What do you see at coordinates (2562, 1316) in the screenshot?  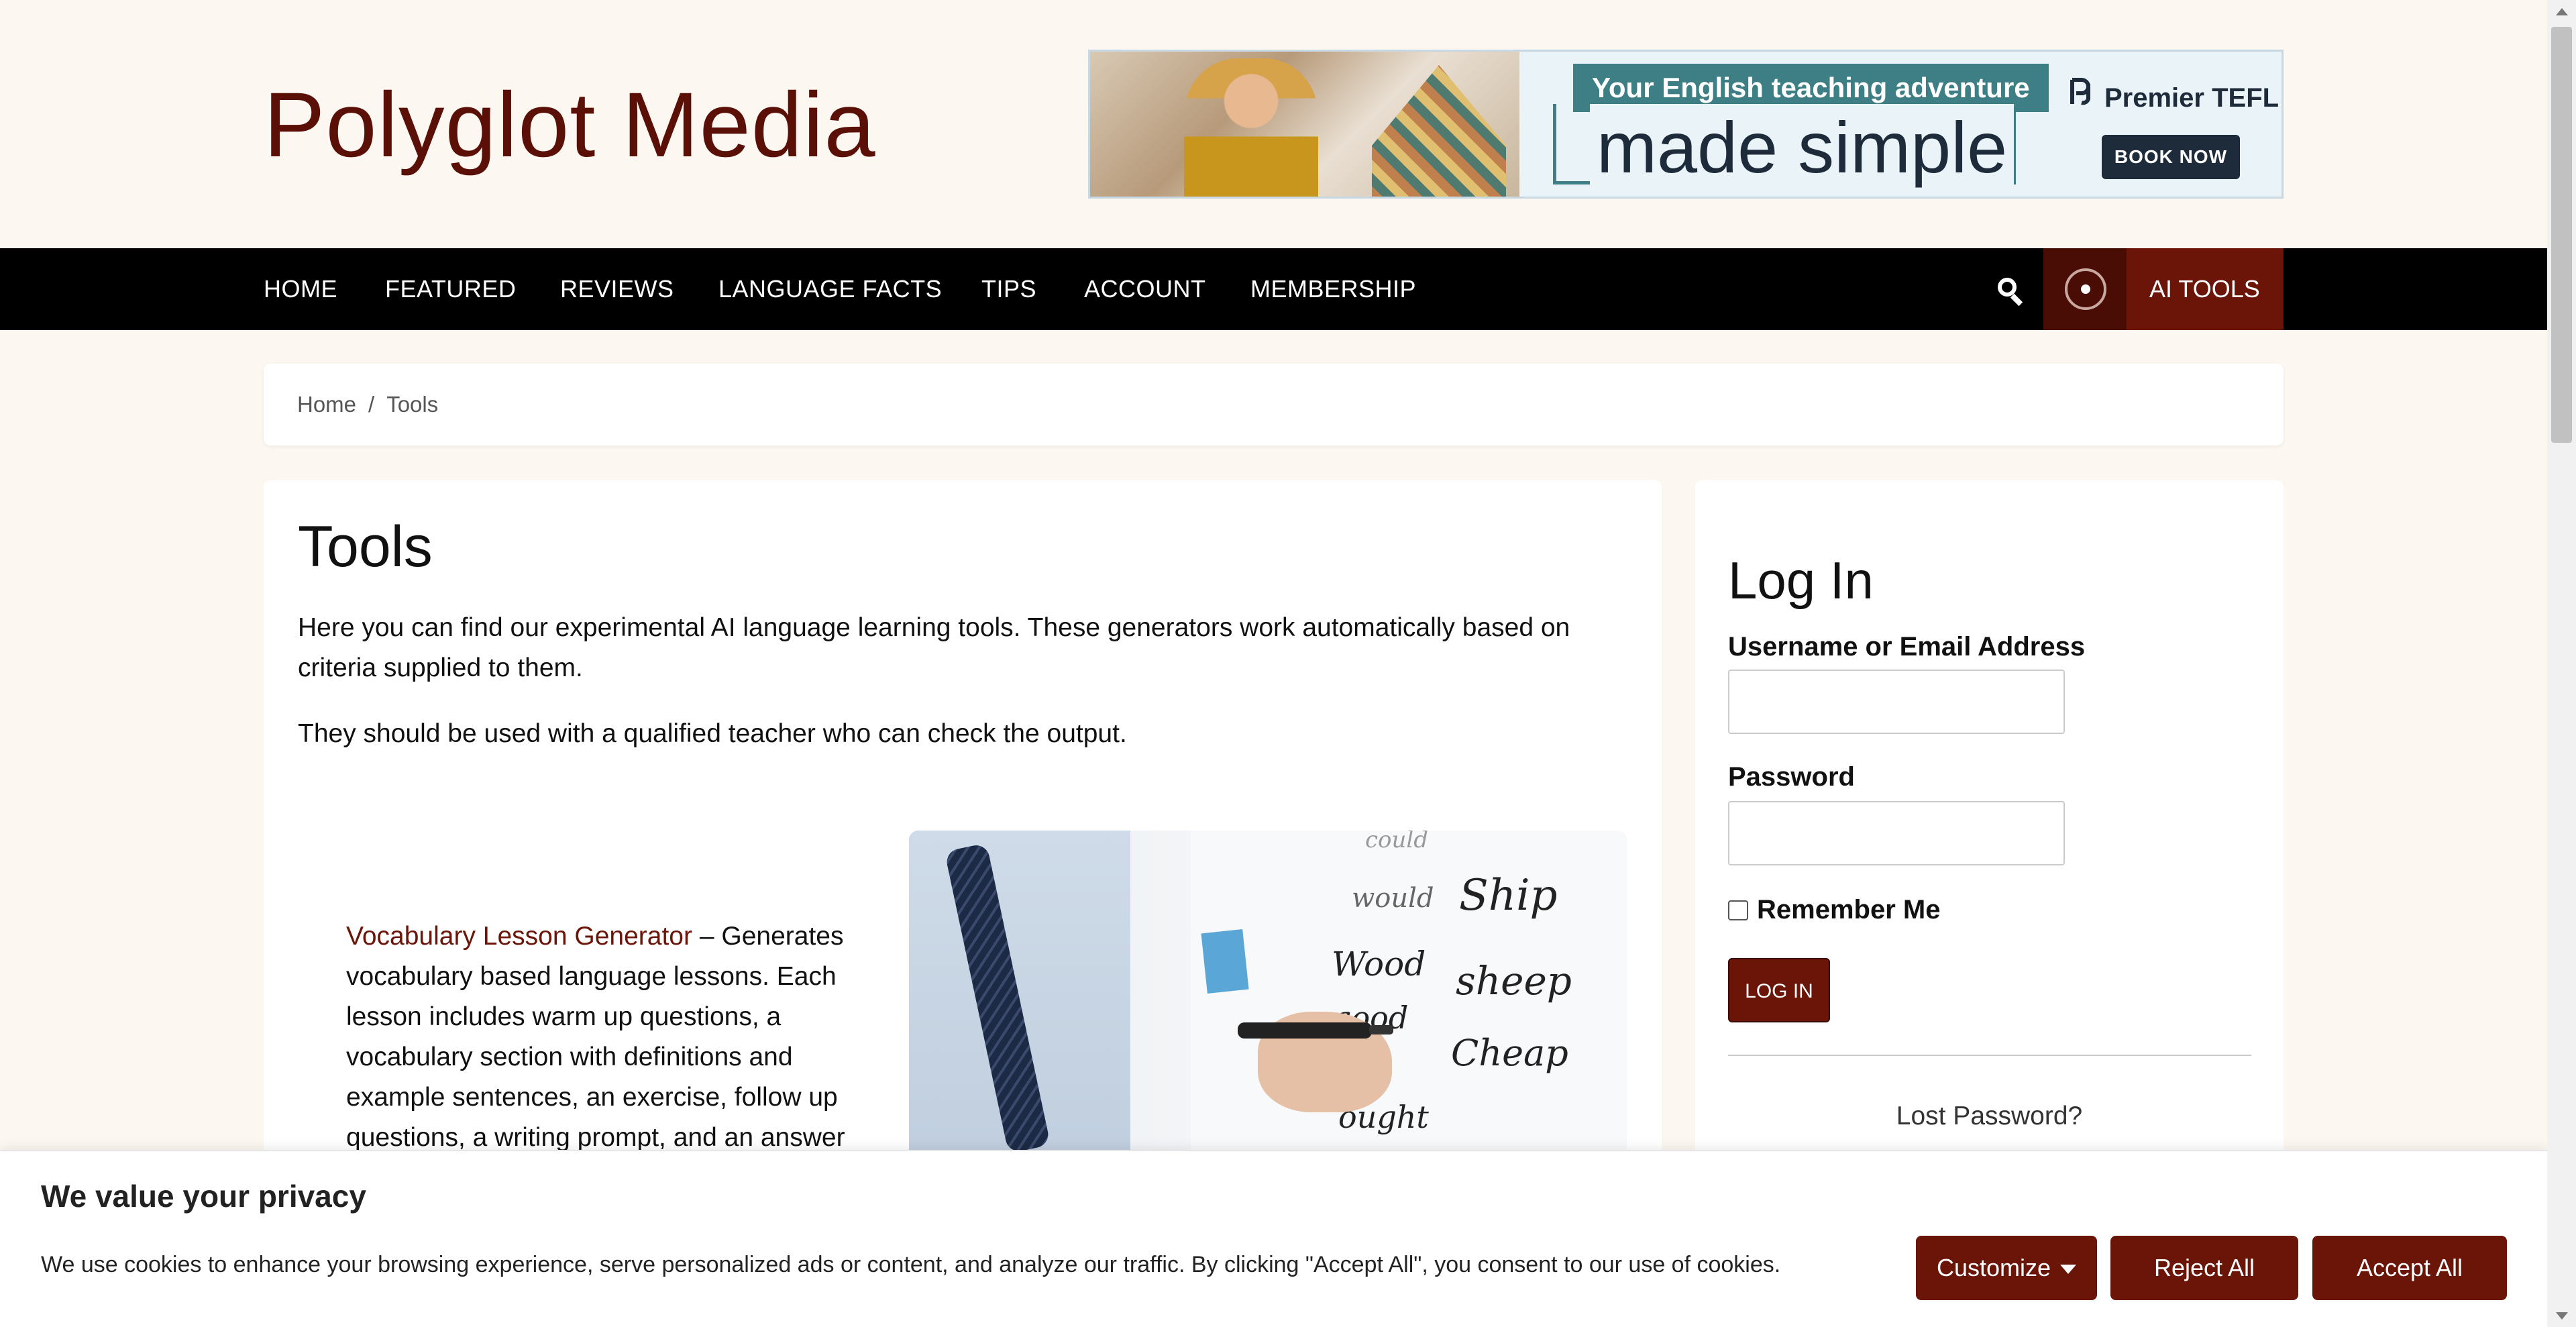 I see `scroll-down-icon` at bounding box center [2562, 1316].